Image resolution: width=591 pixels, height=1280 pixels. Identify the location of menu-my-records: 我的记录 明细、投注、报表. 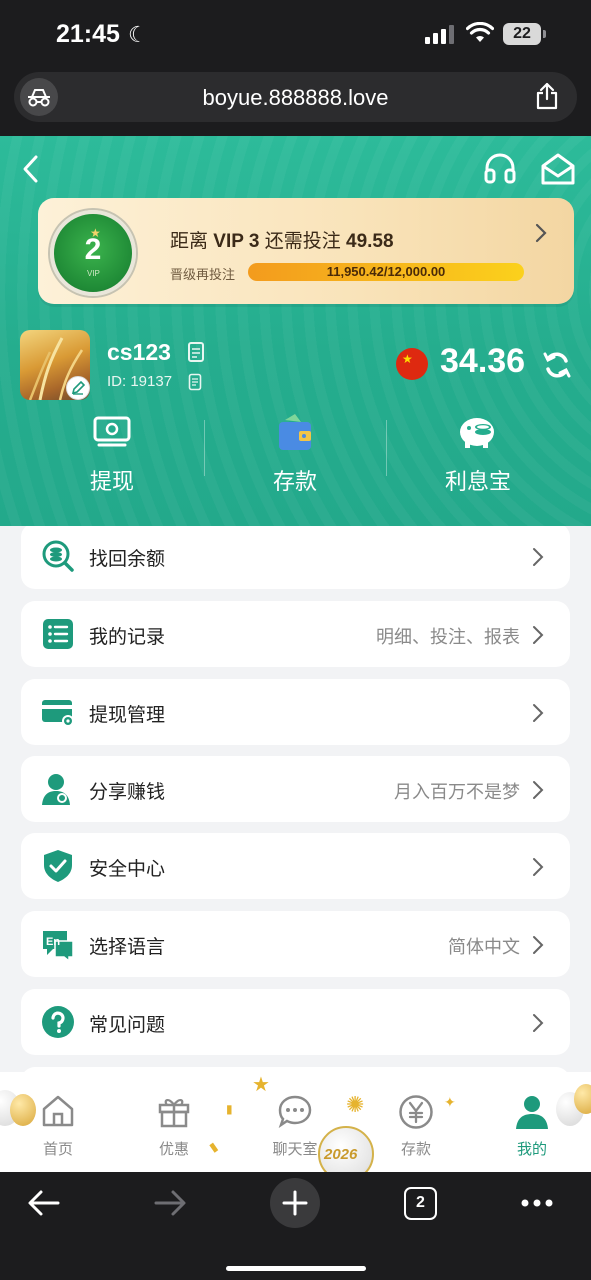
(295, 634).